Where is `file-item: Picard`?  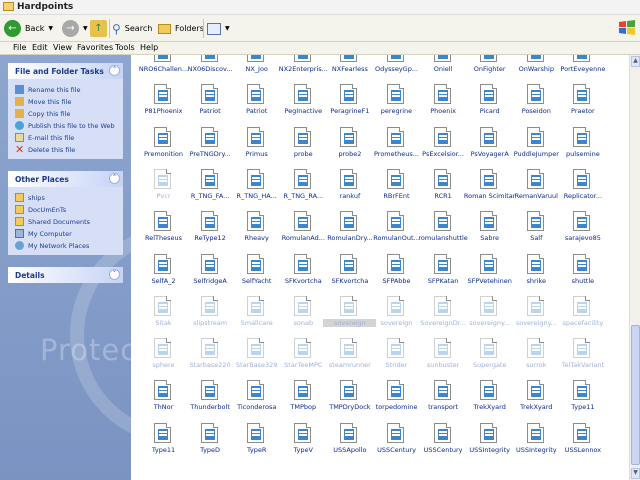 file-item: Picard is located at coordinates (489, 104).